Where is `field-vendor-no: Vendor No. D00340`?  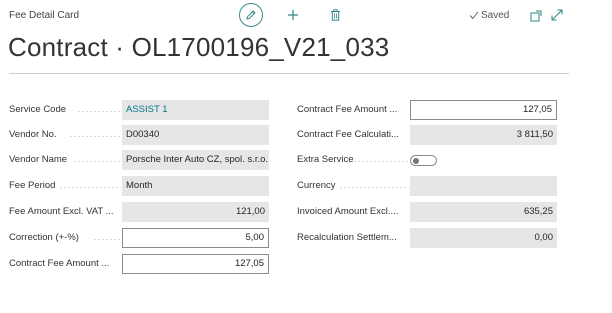 field-vendor-no: Vendor No. D00340 is located at coordinates (140, 135).